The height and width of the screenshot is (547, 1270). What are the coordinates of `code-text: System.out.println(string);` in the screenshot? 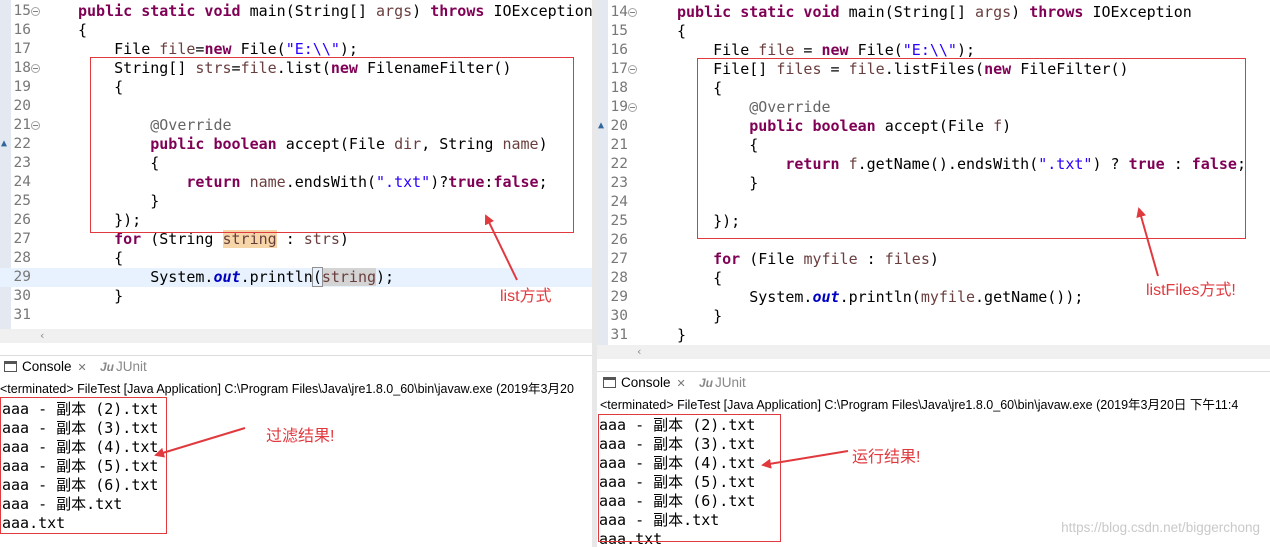 It's located at (236, 277).